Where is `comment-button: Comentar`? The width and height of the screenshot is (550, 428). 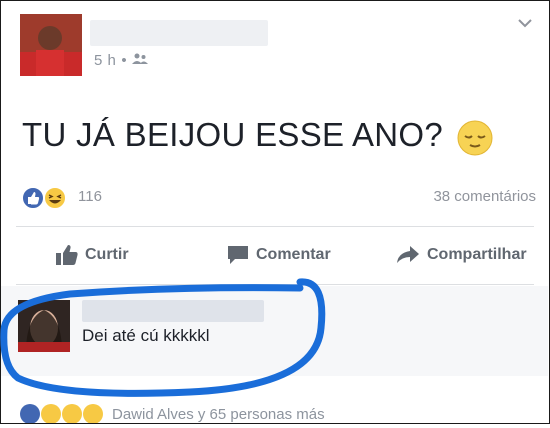 comment-button: Comentar is located at coordinates (279, 255).